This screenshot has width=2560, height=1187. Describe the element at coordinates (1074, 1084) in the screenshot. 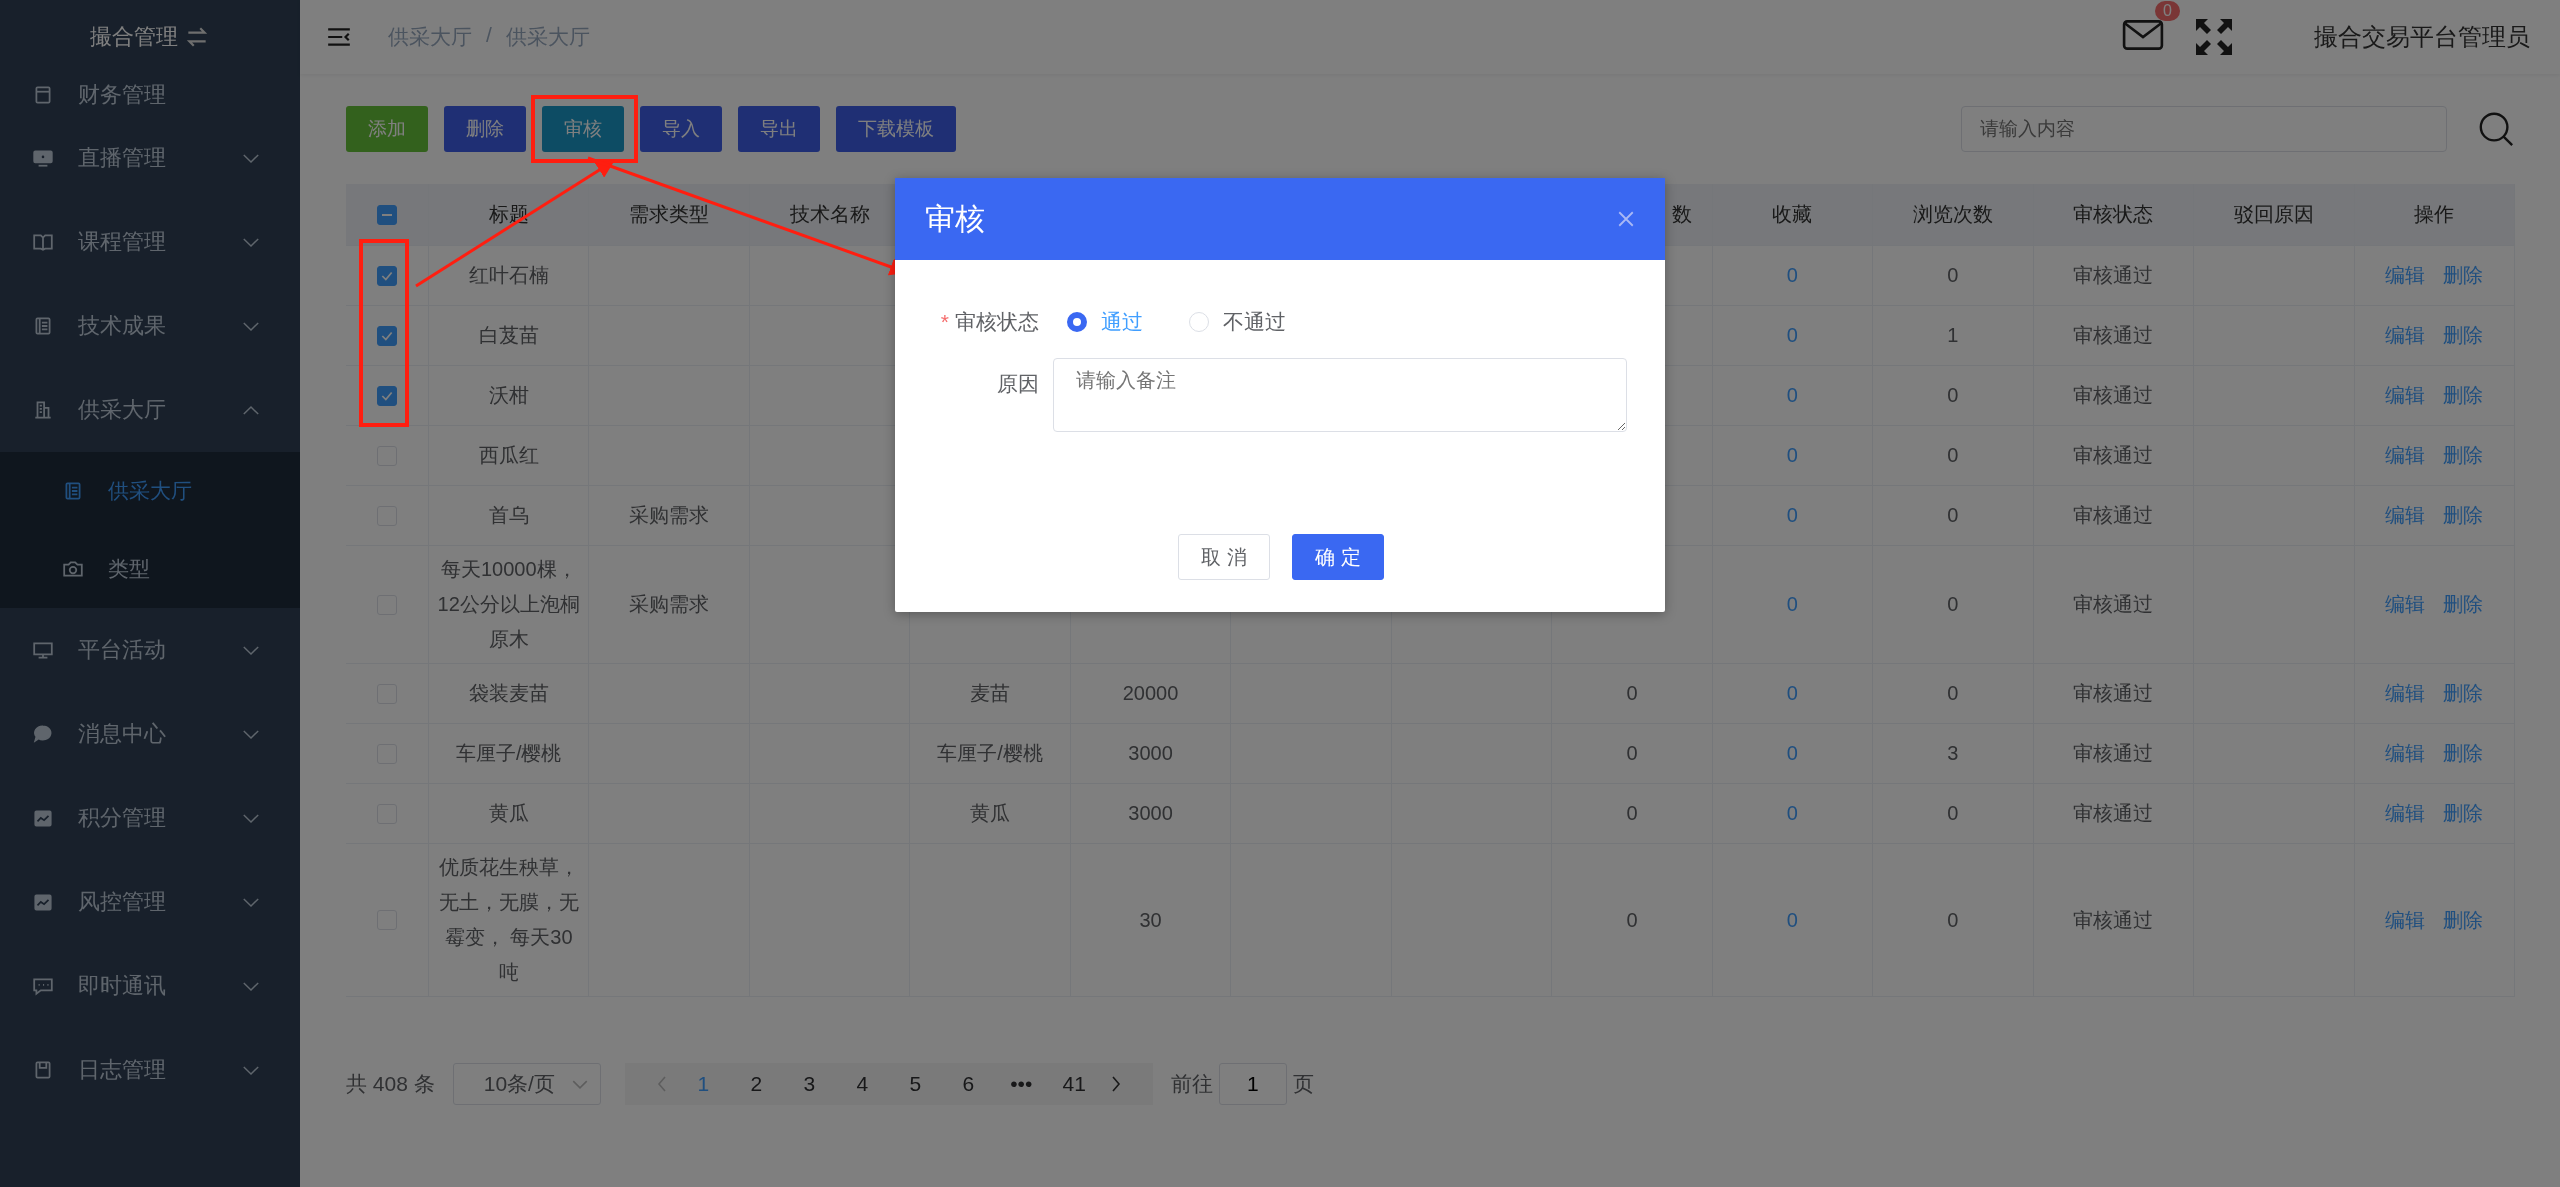

I see `page-number: 41` at that location.